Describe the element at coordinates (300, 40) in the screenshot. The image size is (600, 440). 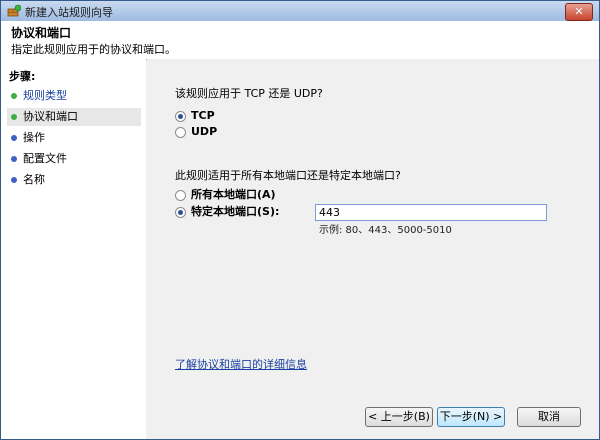
I see `page-header: 协议和端口 指定此规则应用于的协议和端口。` at that location.